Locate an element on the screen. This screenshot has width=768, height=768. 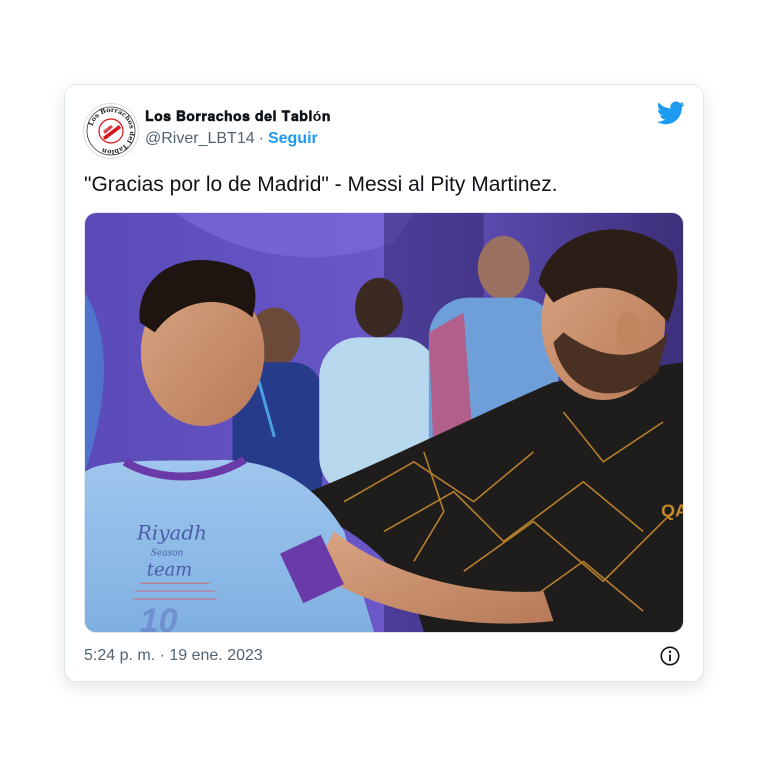
display-name: 𝐋𝐨𝐬 𝐁𝐨𝐫𝐫𝐚𝐜𝐡𝐨𝐬 𝐝𝐞𝐥 𝐓𝐚𝐛𝐥ó𝐧 is located at coordinates (238, 116).